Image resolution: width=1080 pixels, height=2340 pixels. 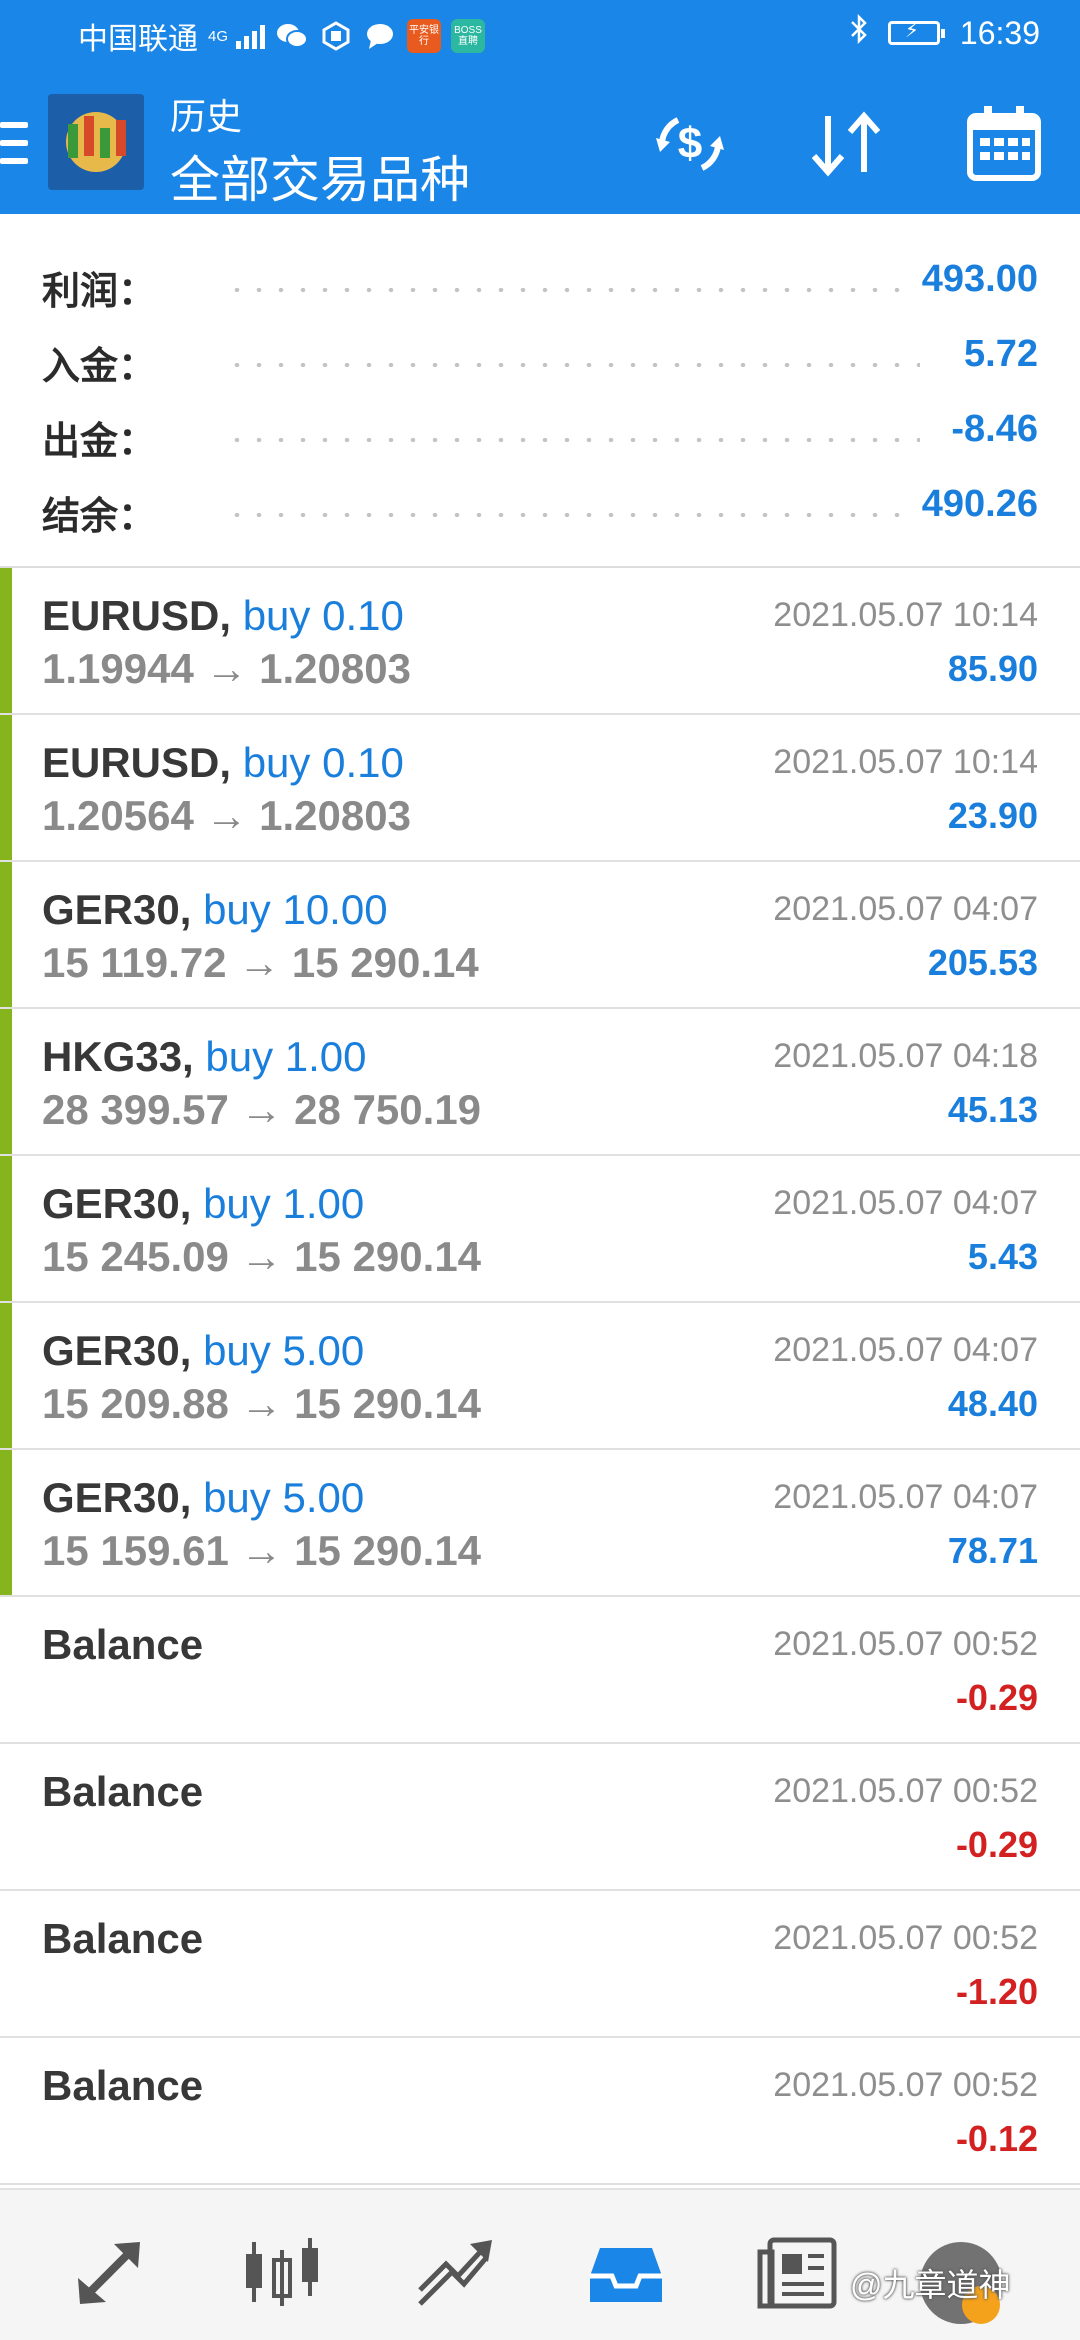 I want to click on deposit-label: 入金：, so click(x=99, y=367).